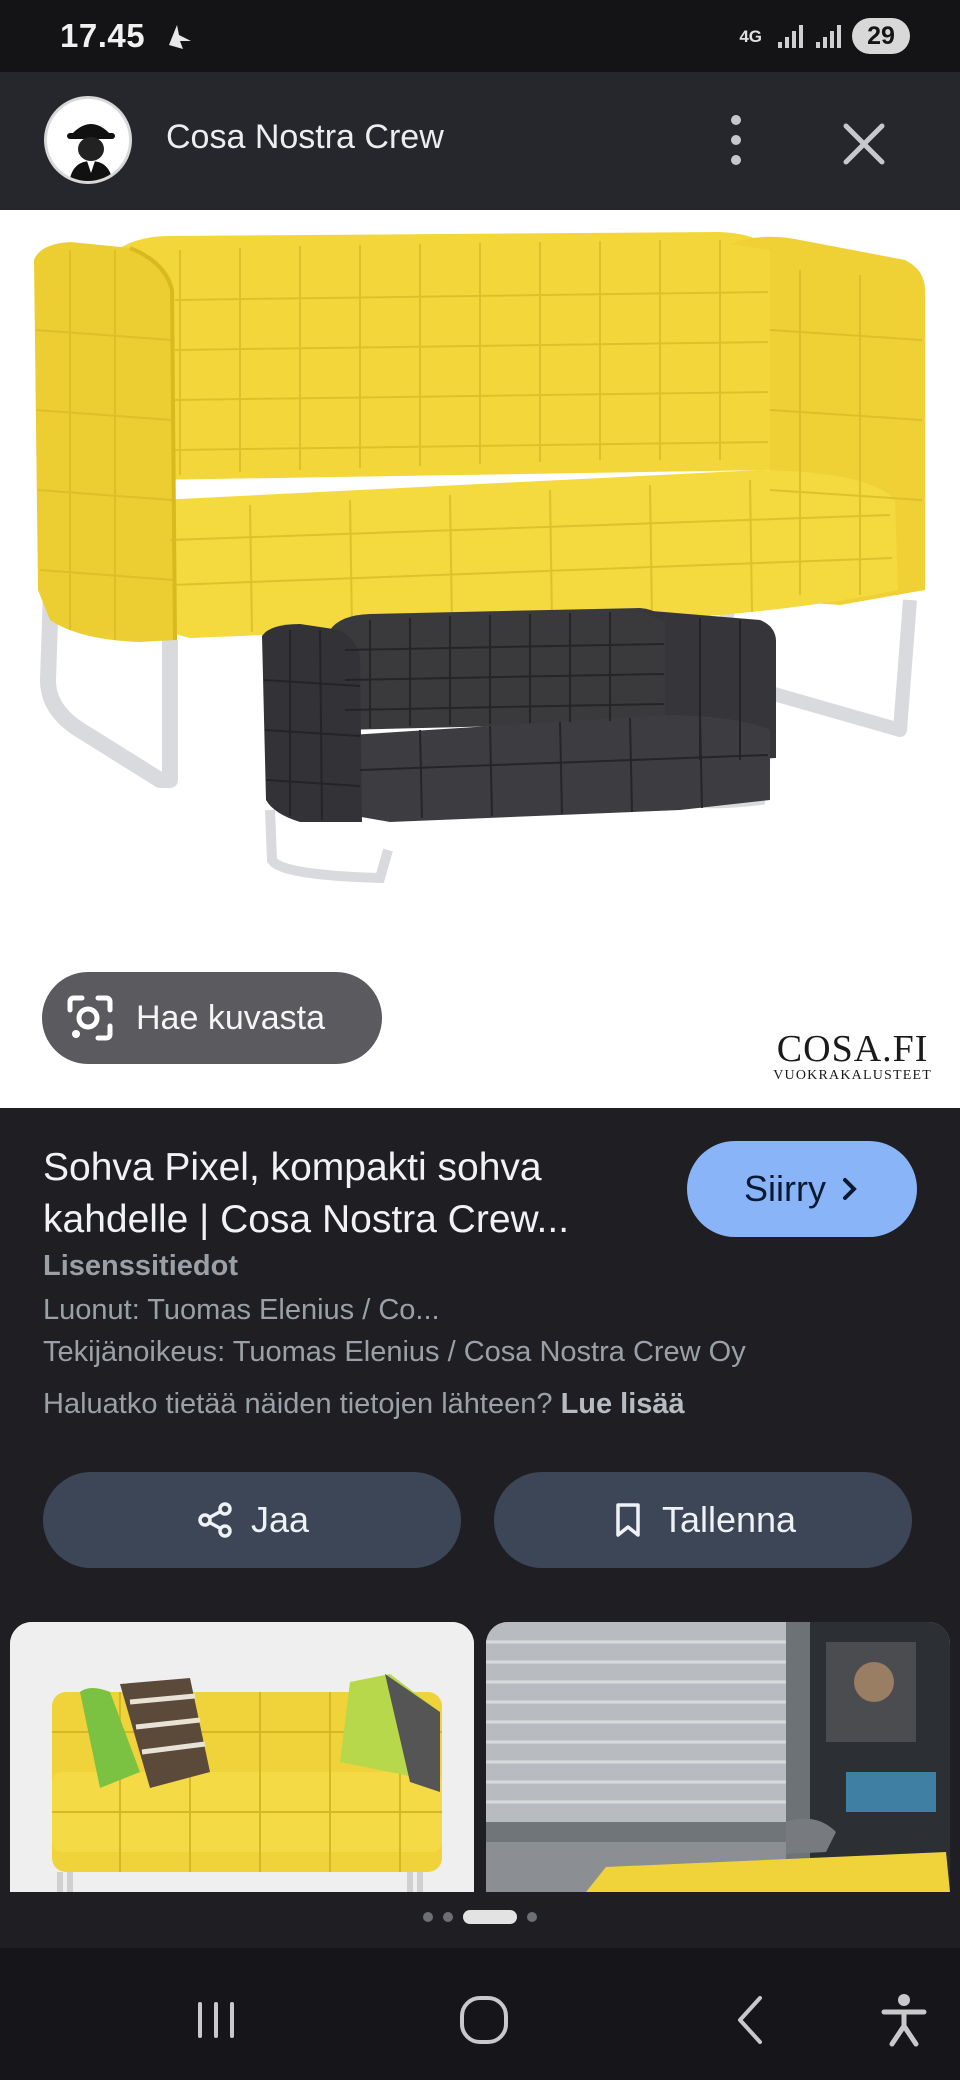 The height and width of the screenshot is (2080, 960). What do you see at coordinates (785, 1188) in the screenshot?
I see `visit-button-label: Siirry` at bounding box center [785, 1188].